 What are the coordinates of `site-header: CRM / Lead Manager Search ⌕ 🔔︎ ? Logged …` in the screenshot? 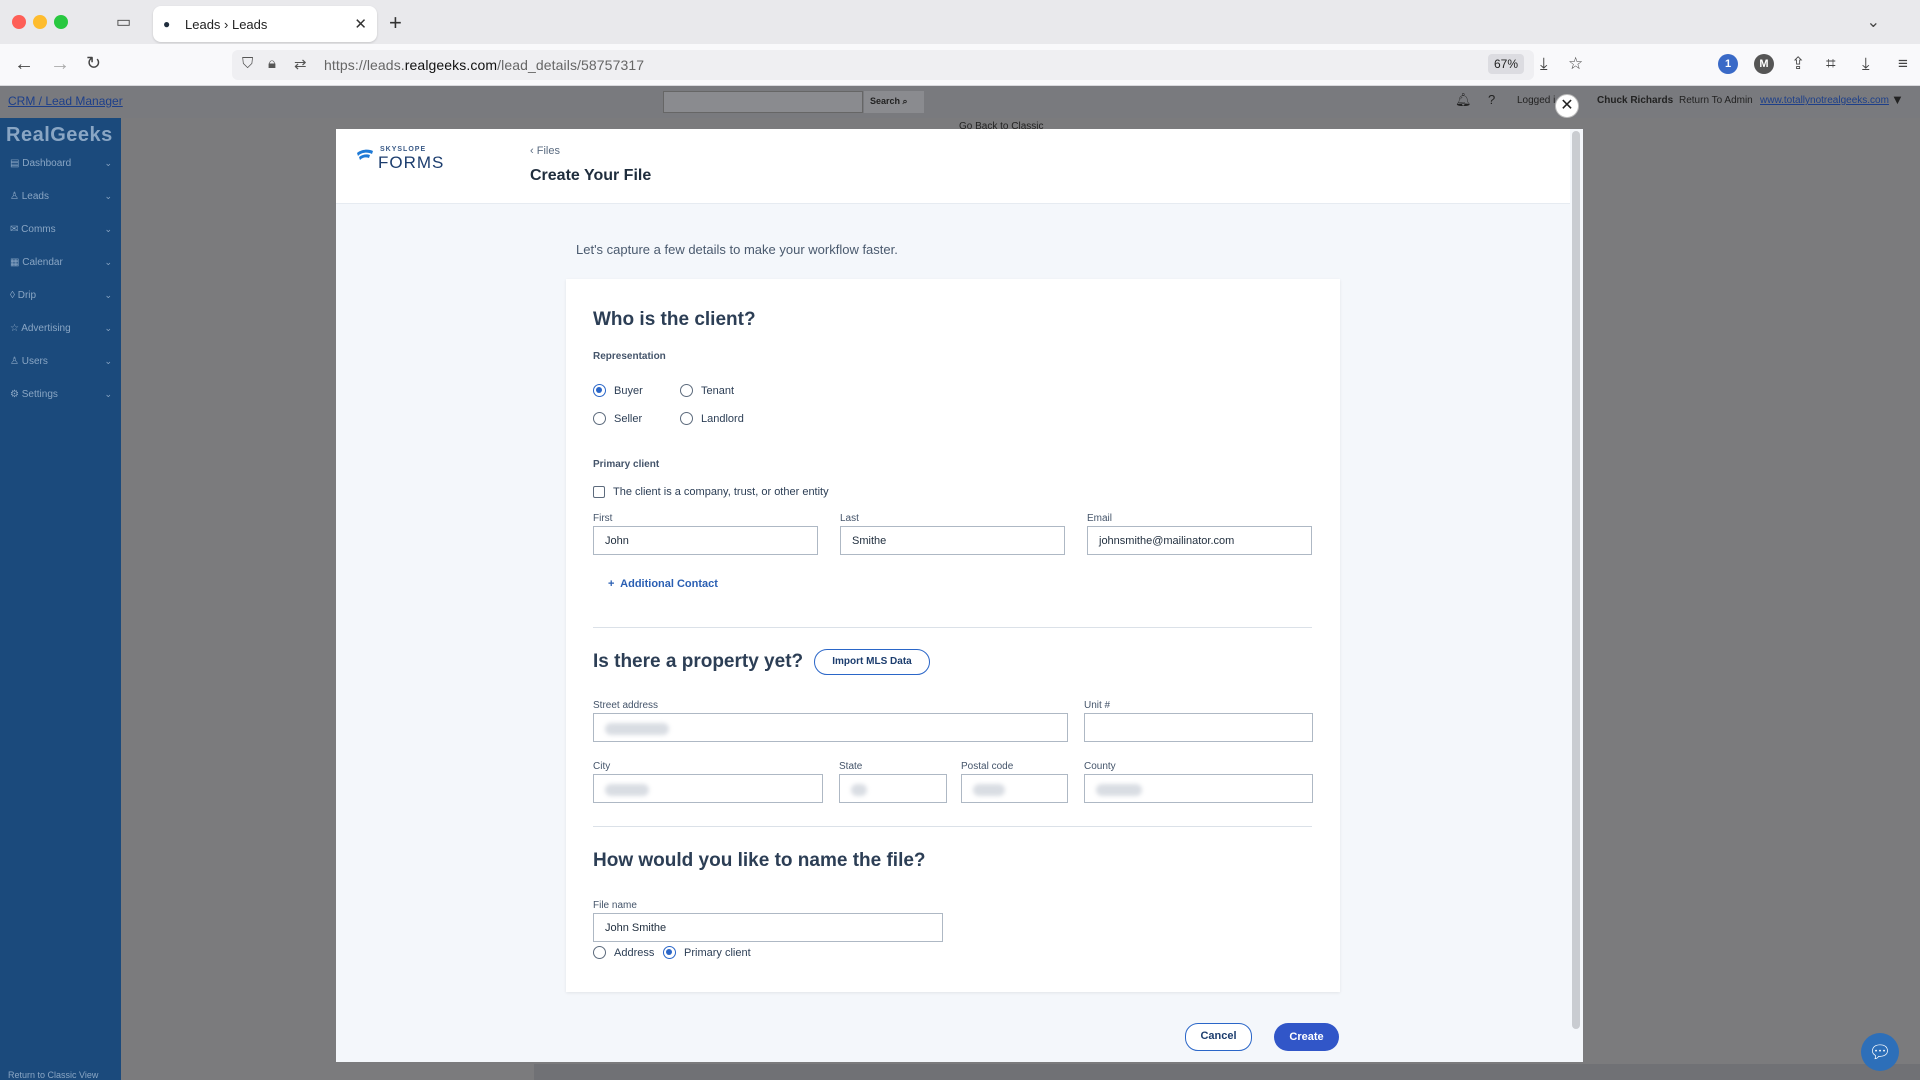 It's located at (960, 102).